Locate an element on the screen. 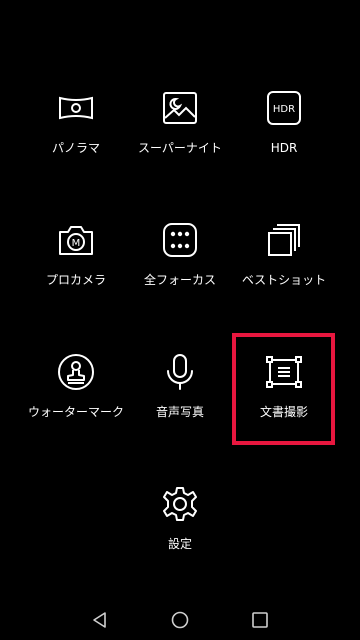 This screenshot has width=360, height=640. night-landscape-icon is located at coordinates (180, 108).